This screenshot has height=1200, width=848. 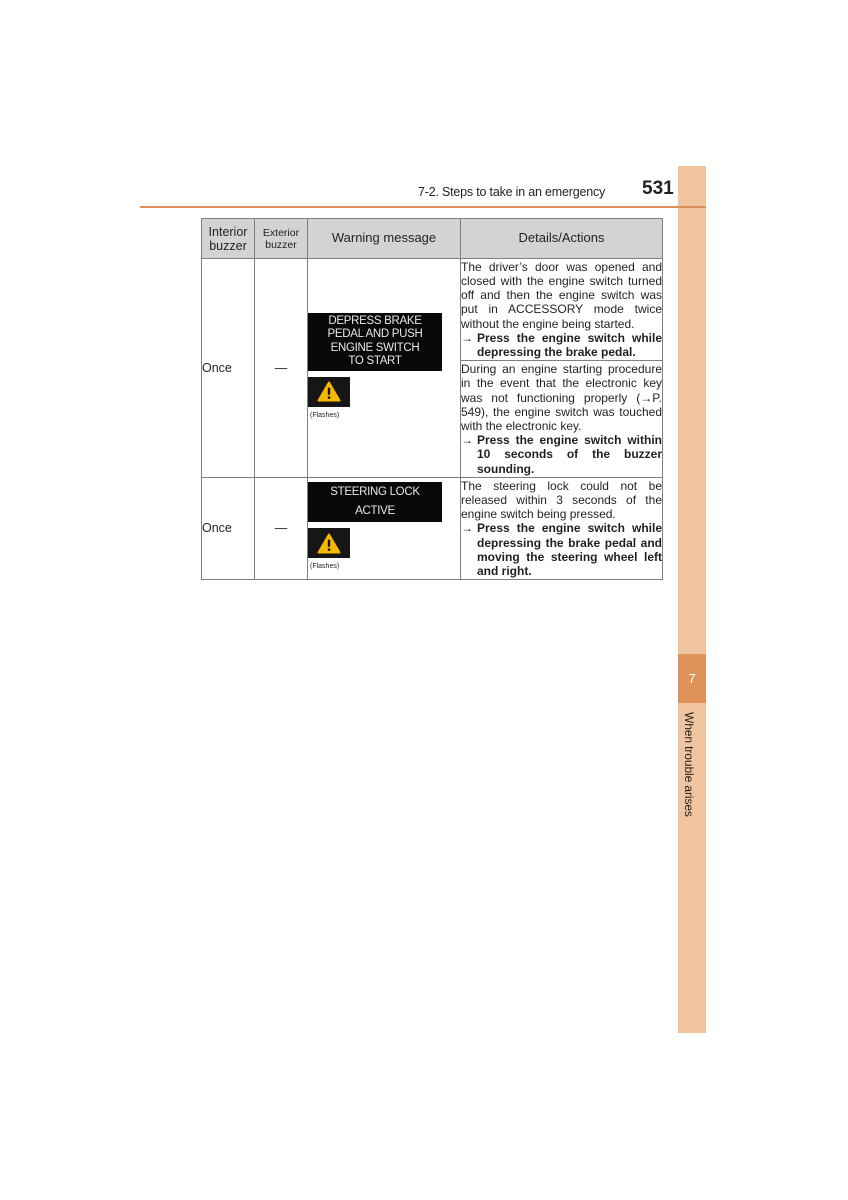 What do you see at coordinates (375, 347) in the screenshot?
I see `display-line: ENGINE SWITCH` at bounding box center [375, 347].